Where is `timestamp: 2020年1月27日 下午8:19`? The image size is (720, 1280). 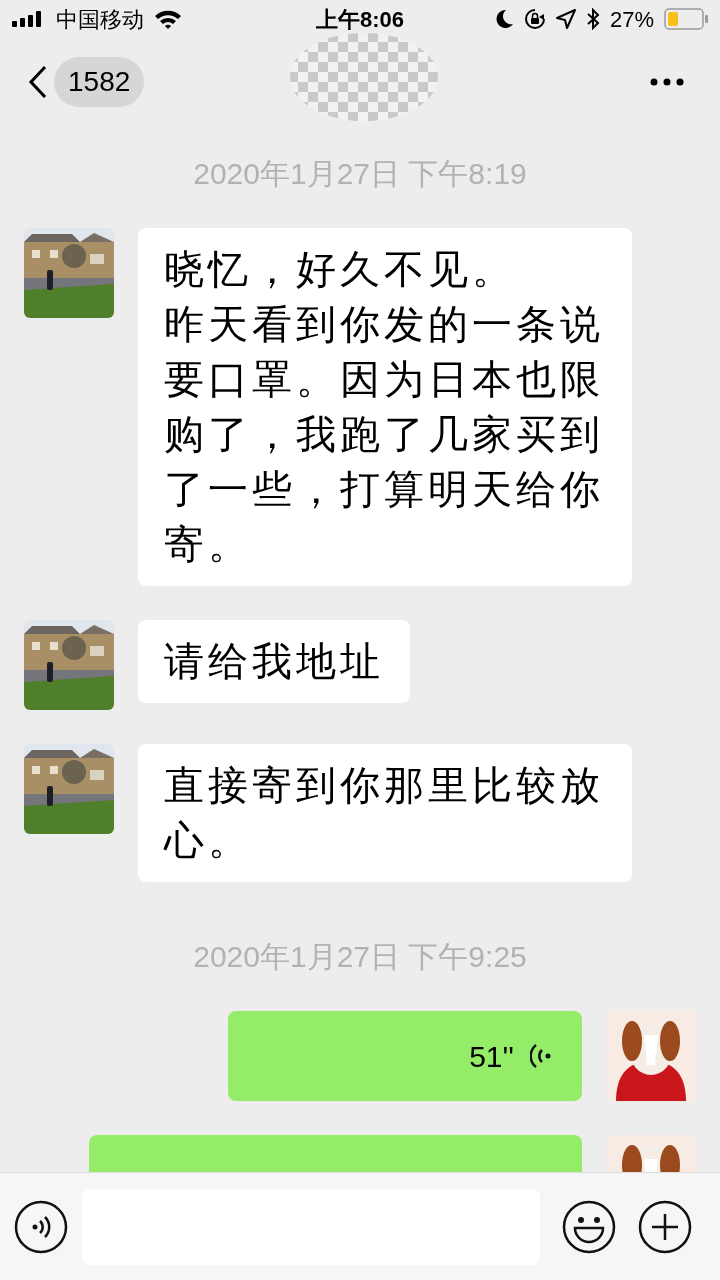 timestamp: 2020年1月27日 下午8:19 is located at coordinates (360, 174).